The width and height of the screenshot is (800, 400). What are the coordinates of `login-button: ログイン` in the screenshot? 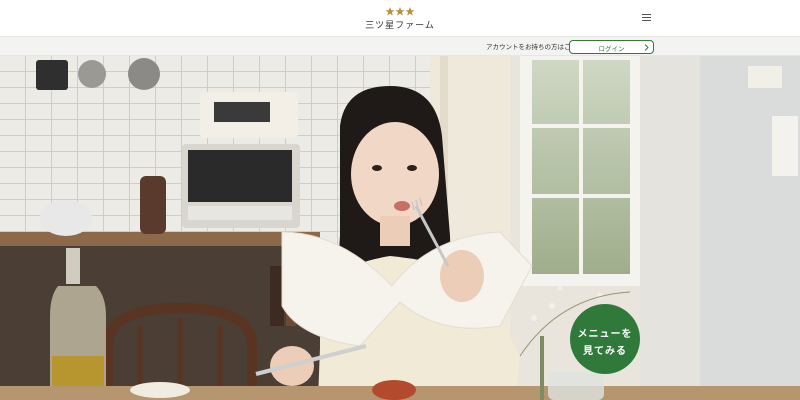 It's located at (611, 47).